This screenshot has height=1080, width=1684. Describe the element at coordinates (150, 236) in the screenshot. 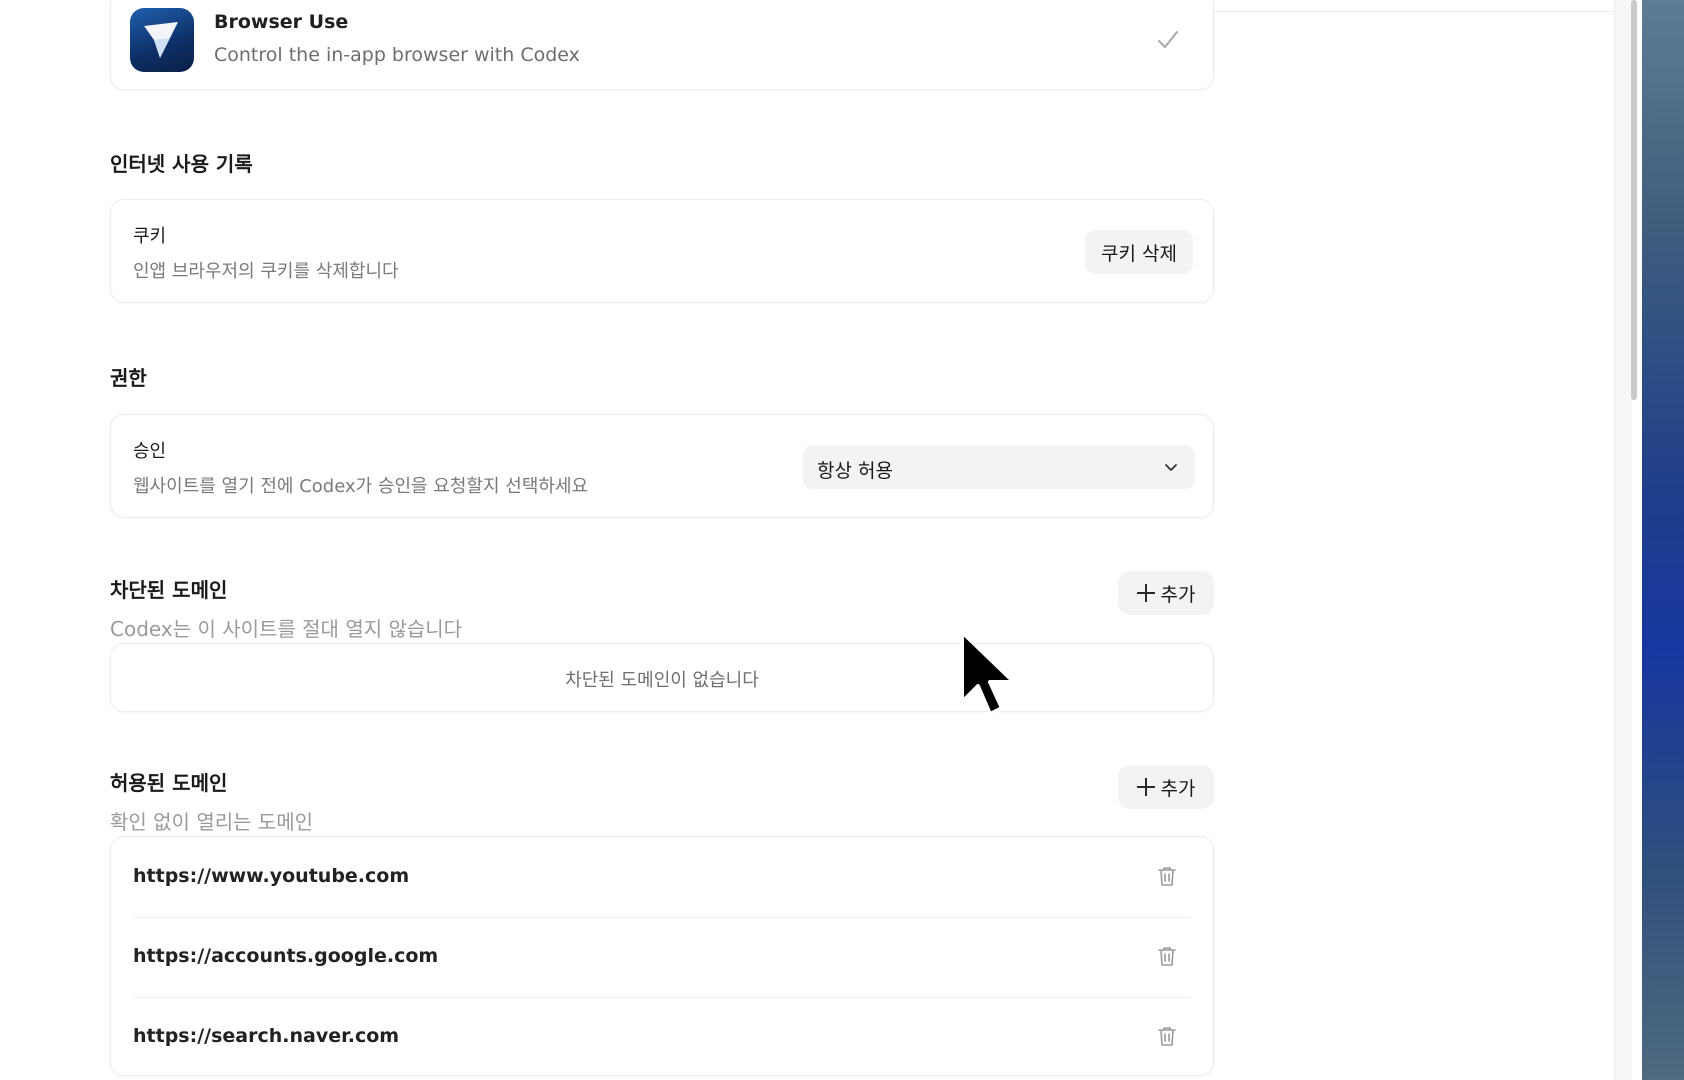

I see `cookies-title: 쿠키` at that location.